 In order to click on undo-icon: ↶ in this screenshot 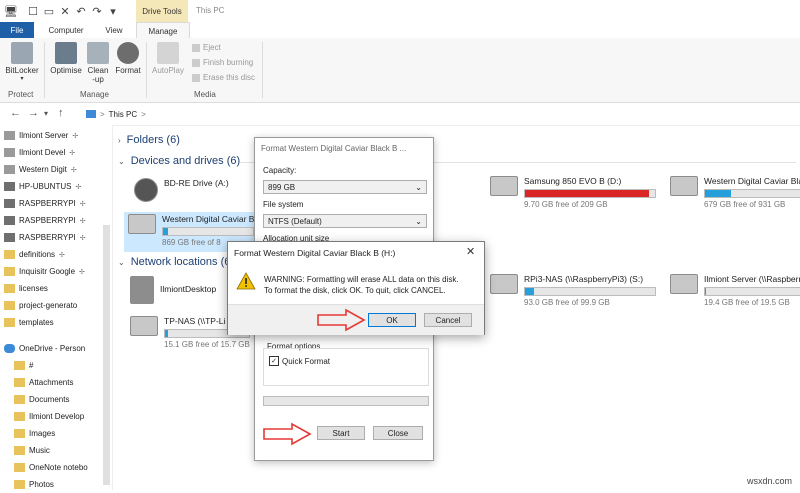, I will do `click(81, 11)`.